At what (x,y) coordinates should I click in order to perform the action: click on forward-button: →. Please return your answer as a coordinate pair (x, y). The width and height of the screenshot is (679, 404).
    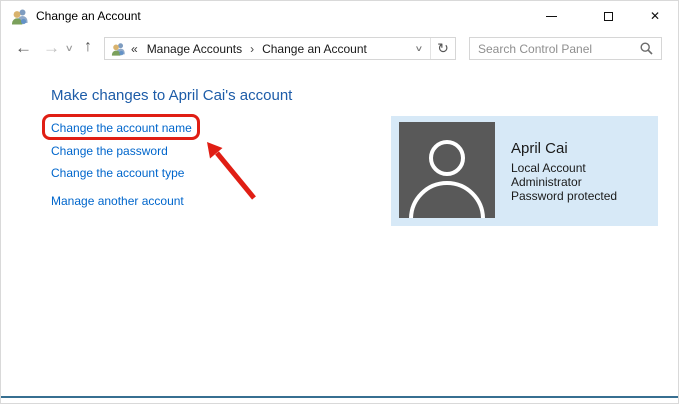
    Looking at the image, I should click on (51, 47).